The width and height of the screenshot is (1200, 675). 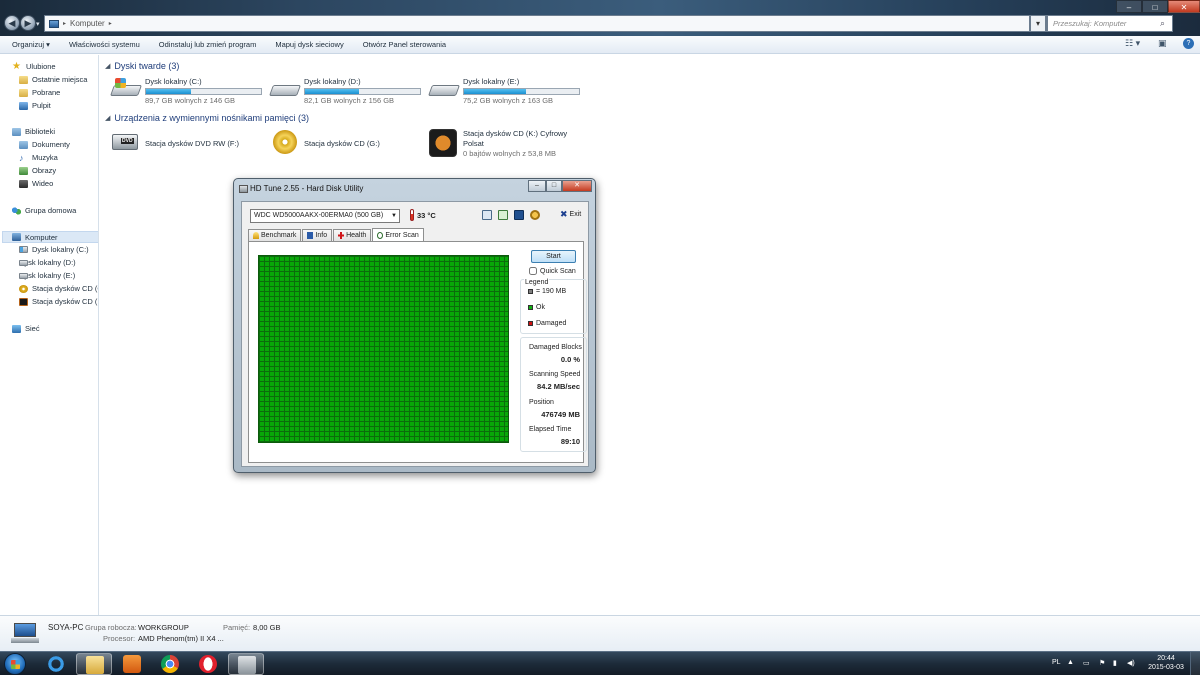 What do you see at coordinates (36, 183) in the screenshot?
I see `nav-videos: Wideo` at bounding box center [36, 183].